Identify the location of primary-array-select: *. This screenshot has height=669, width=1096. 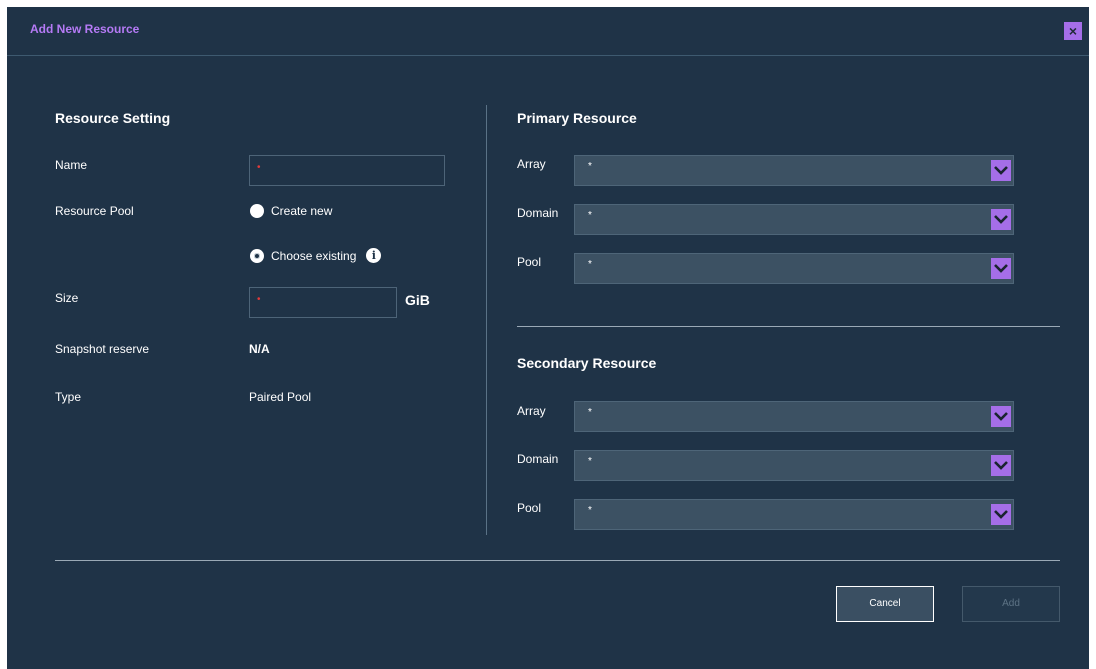
(794, 170).